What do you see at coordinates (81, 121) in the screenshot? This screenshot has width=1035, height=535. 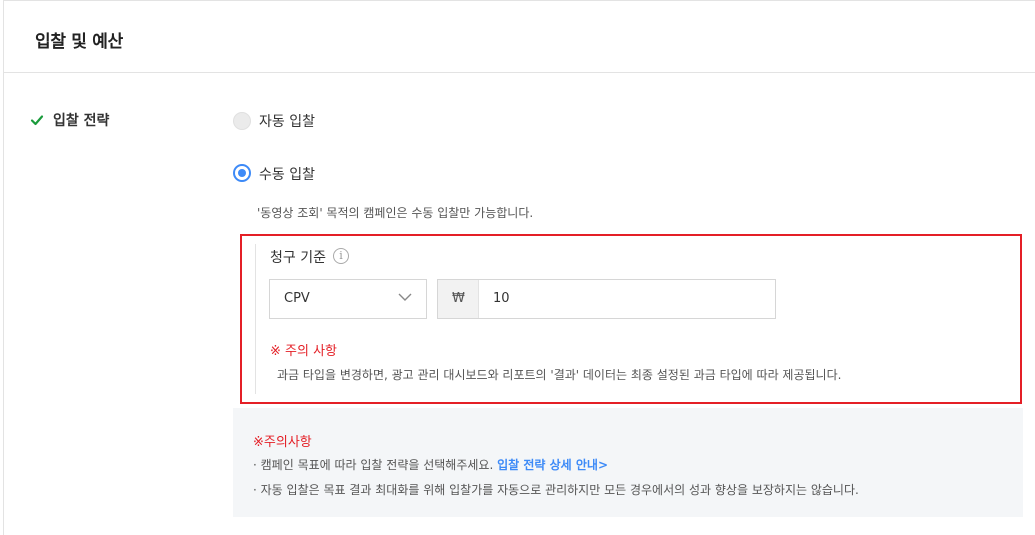 I see `bid-strategy-label: 입찰 전략` at bounding box center [81, 121].